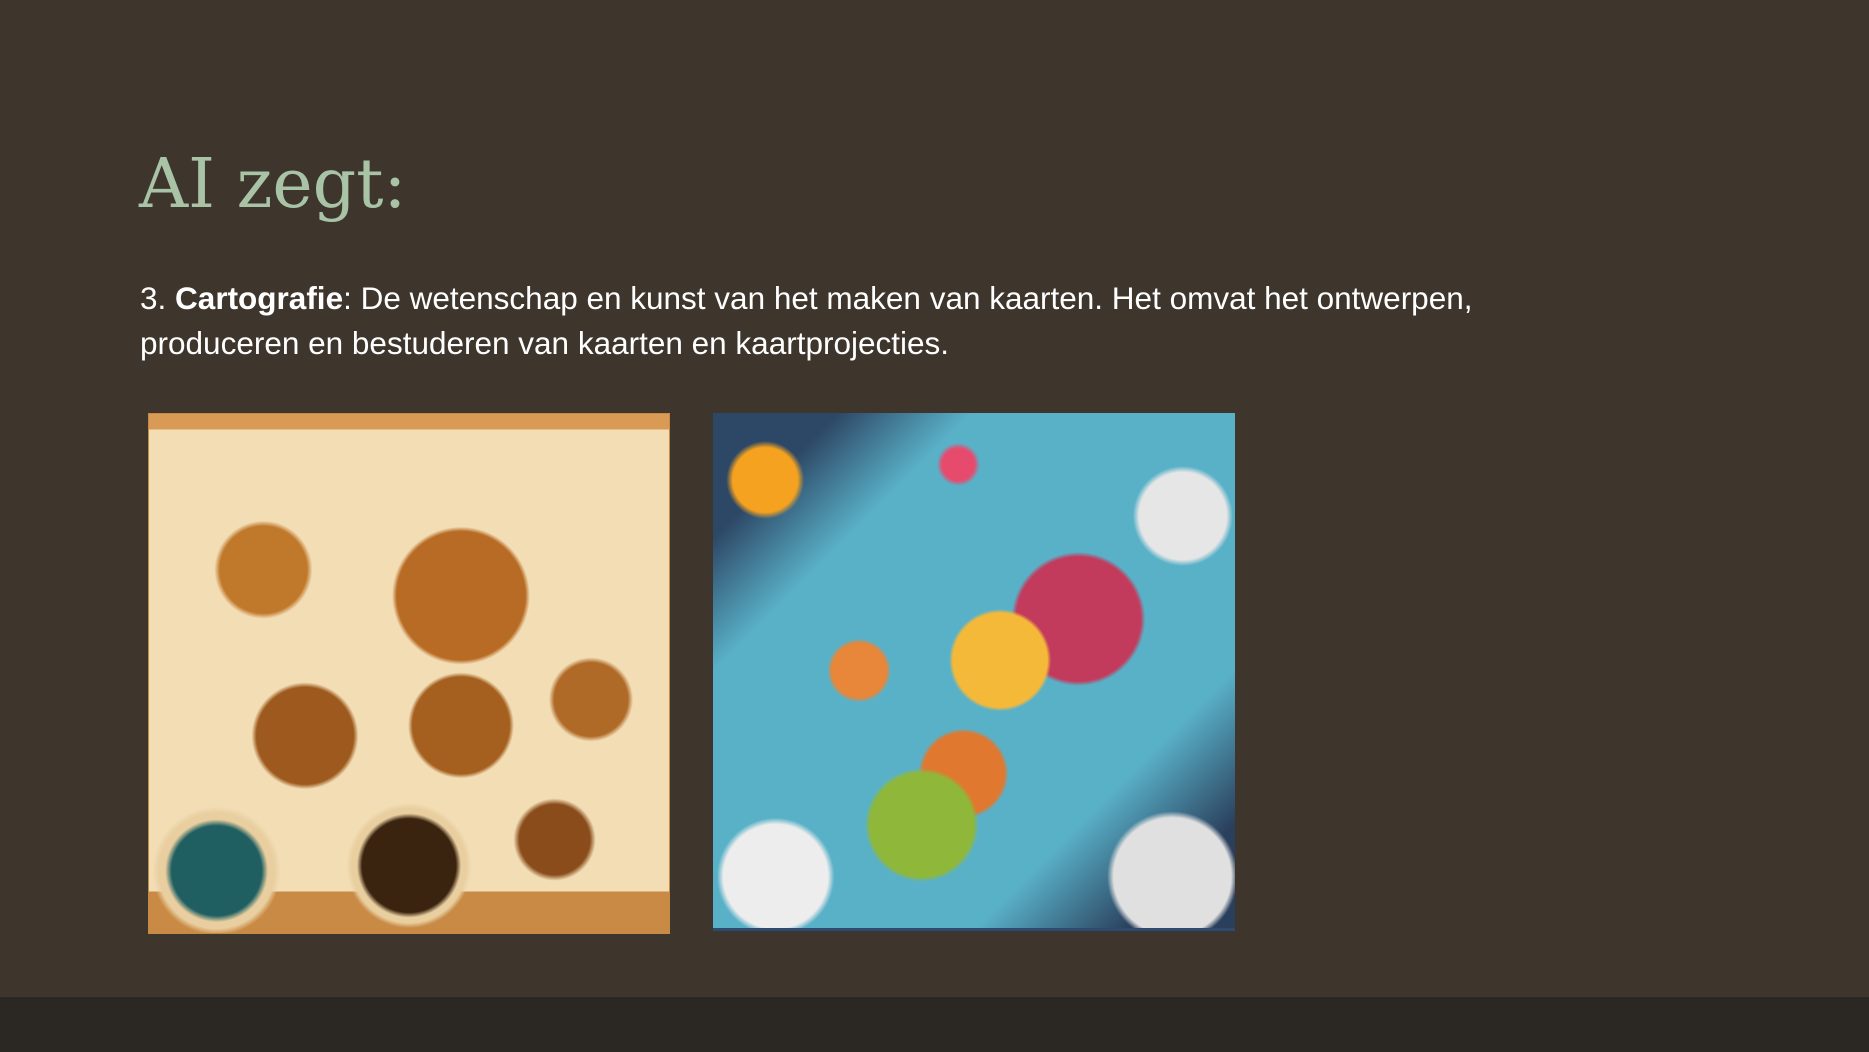  Describe the element at coordinates (974, 672) in the screenshot. I see `colorful-world-map-image` at that location.